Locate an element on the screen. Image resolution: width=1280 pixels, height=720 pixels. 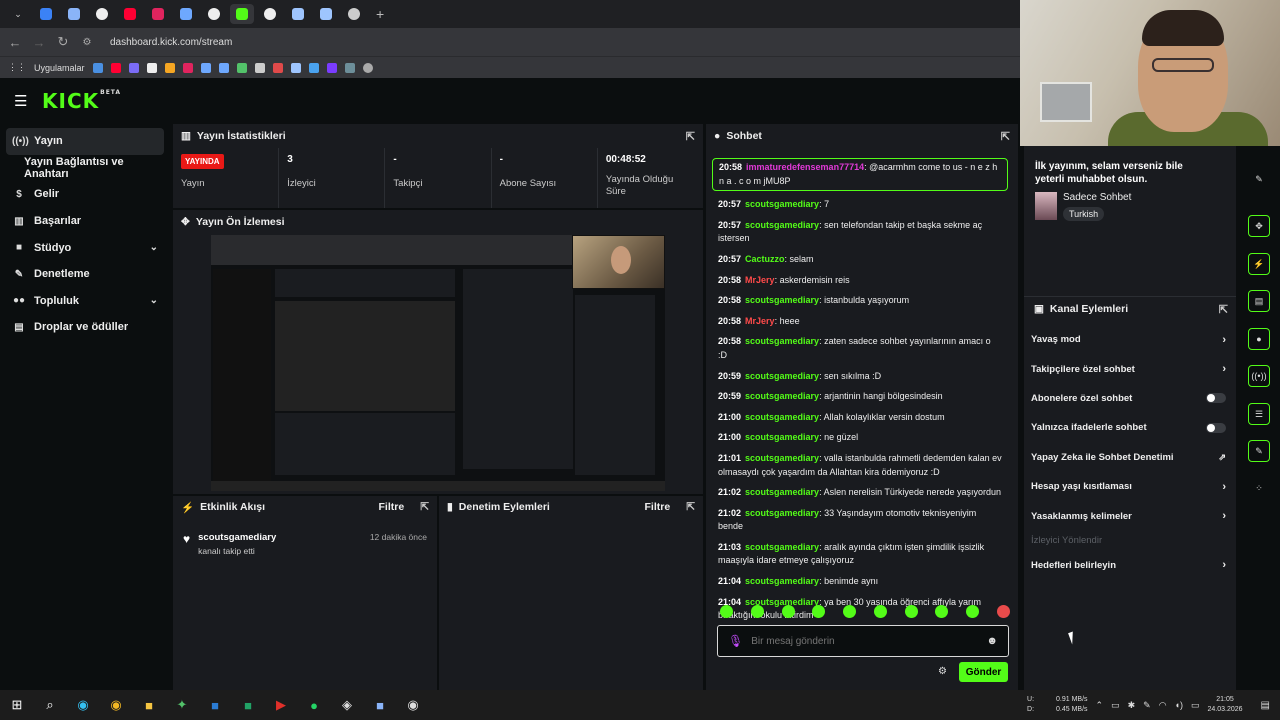
whatsapp-icon: ● is located at coordinates (314, 705).